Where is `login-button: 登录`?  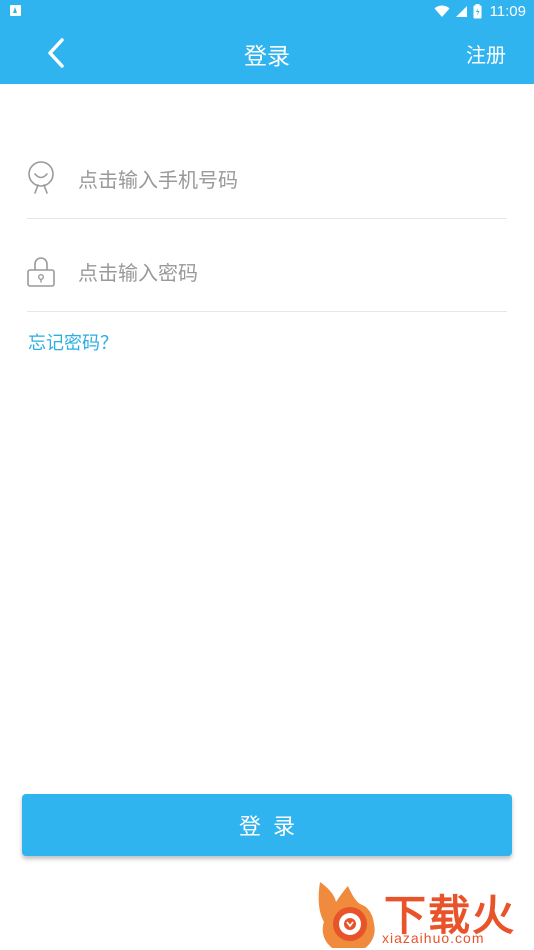 login-button: 登录 is located at coordinates (267, 825).